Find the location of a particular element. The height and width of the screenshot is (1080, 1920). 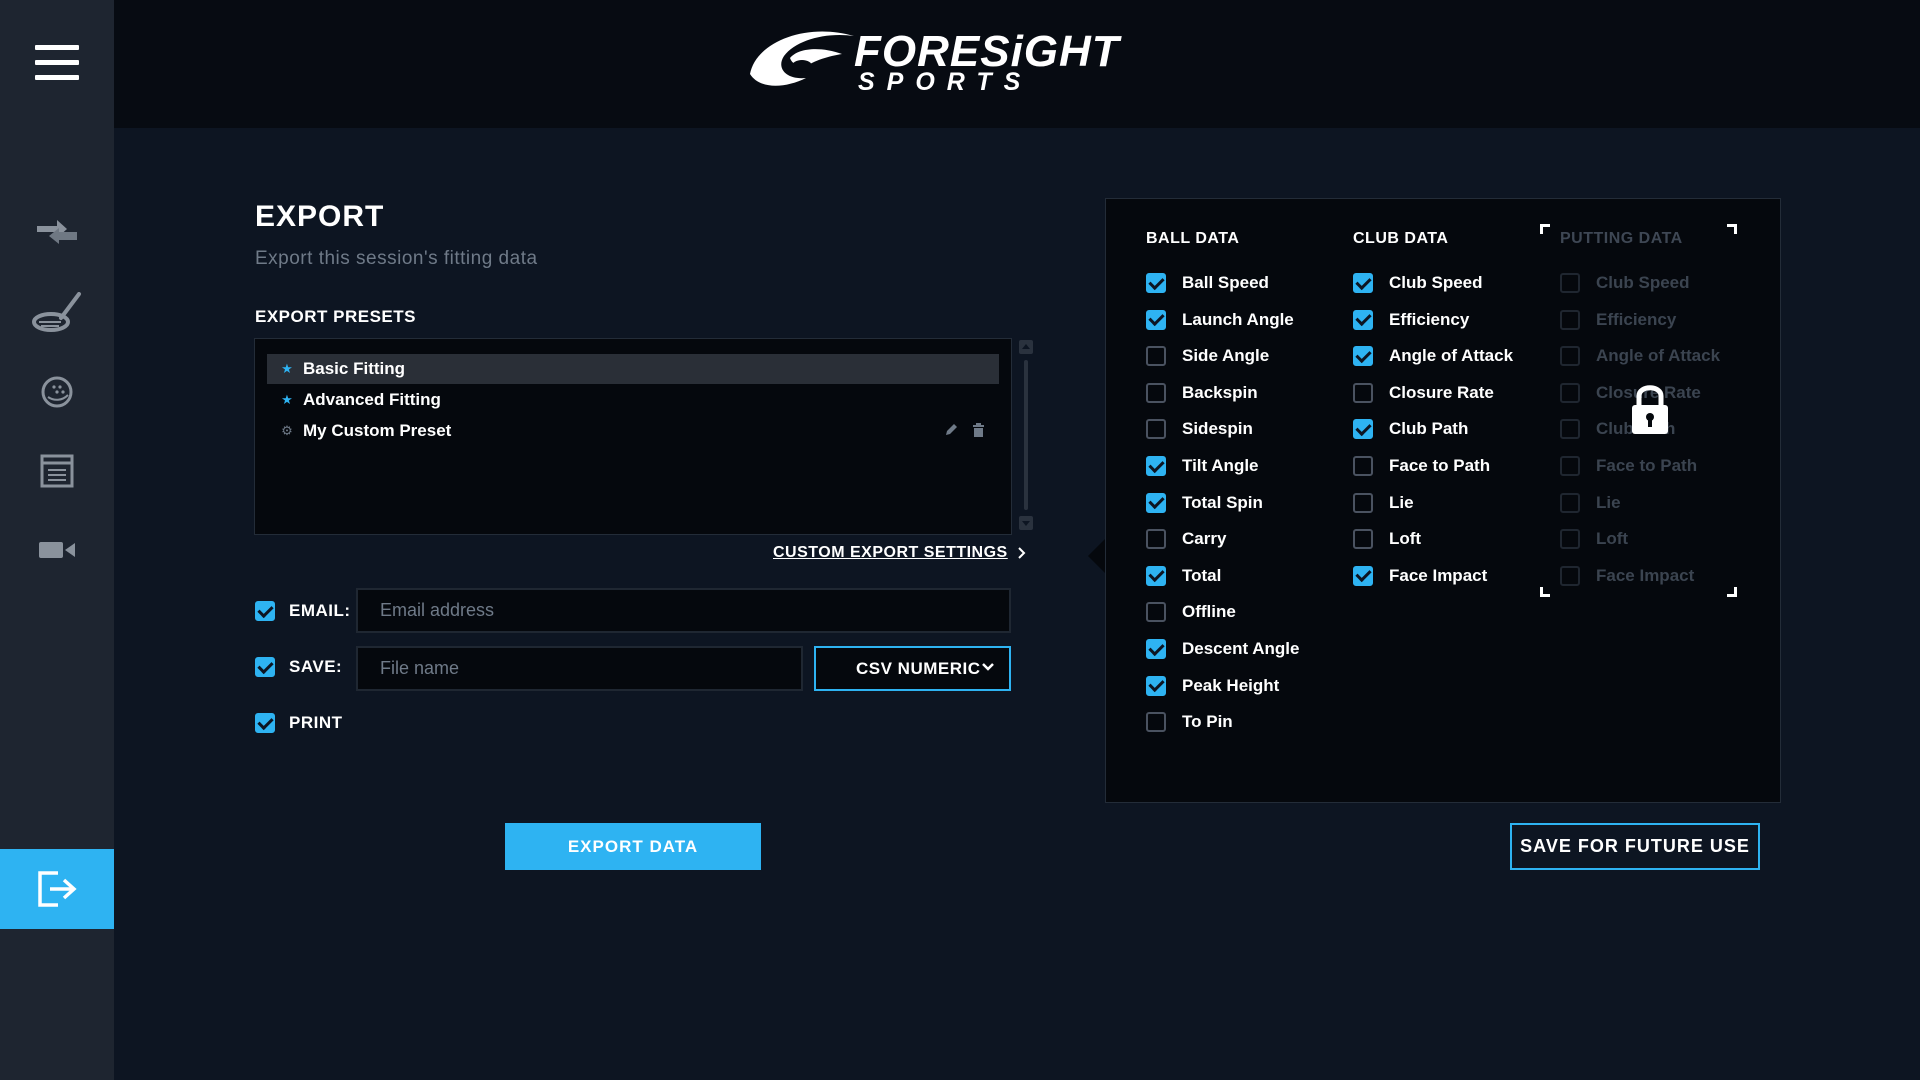

locked-bracket-top-left is located at coordinates (1545, 229).